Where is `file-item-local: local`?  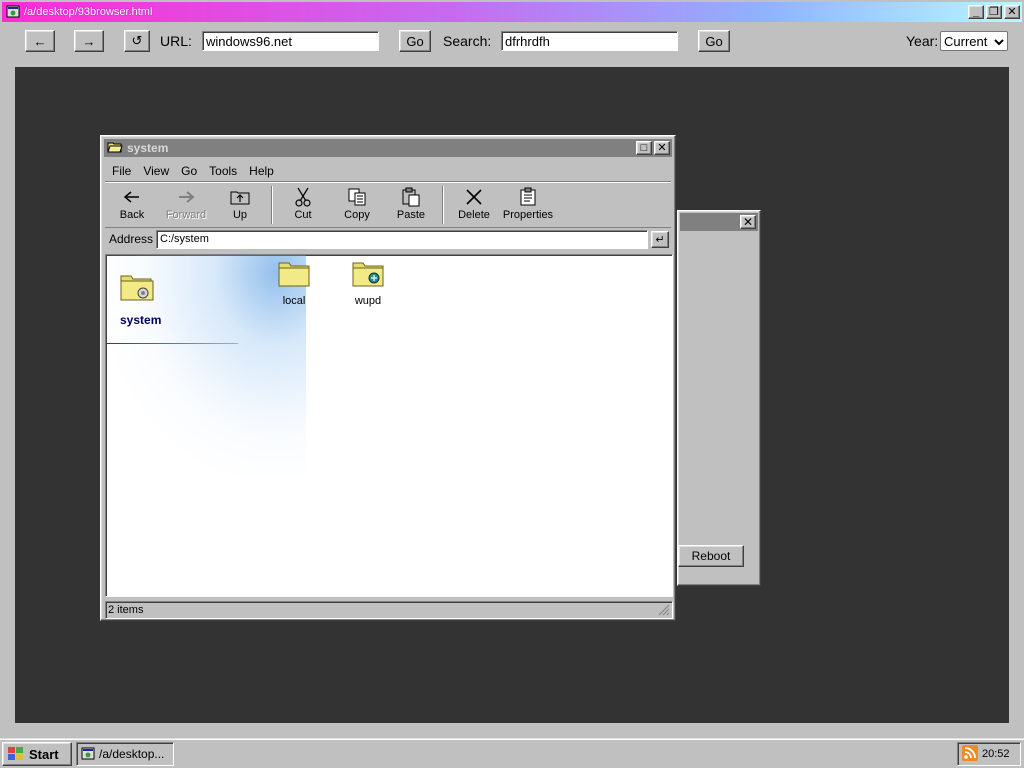 file-item-local: local is located at coordinates (294, 283).